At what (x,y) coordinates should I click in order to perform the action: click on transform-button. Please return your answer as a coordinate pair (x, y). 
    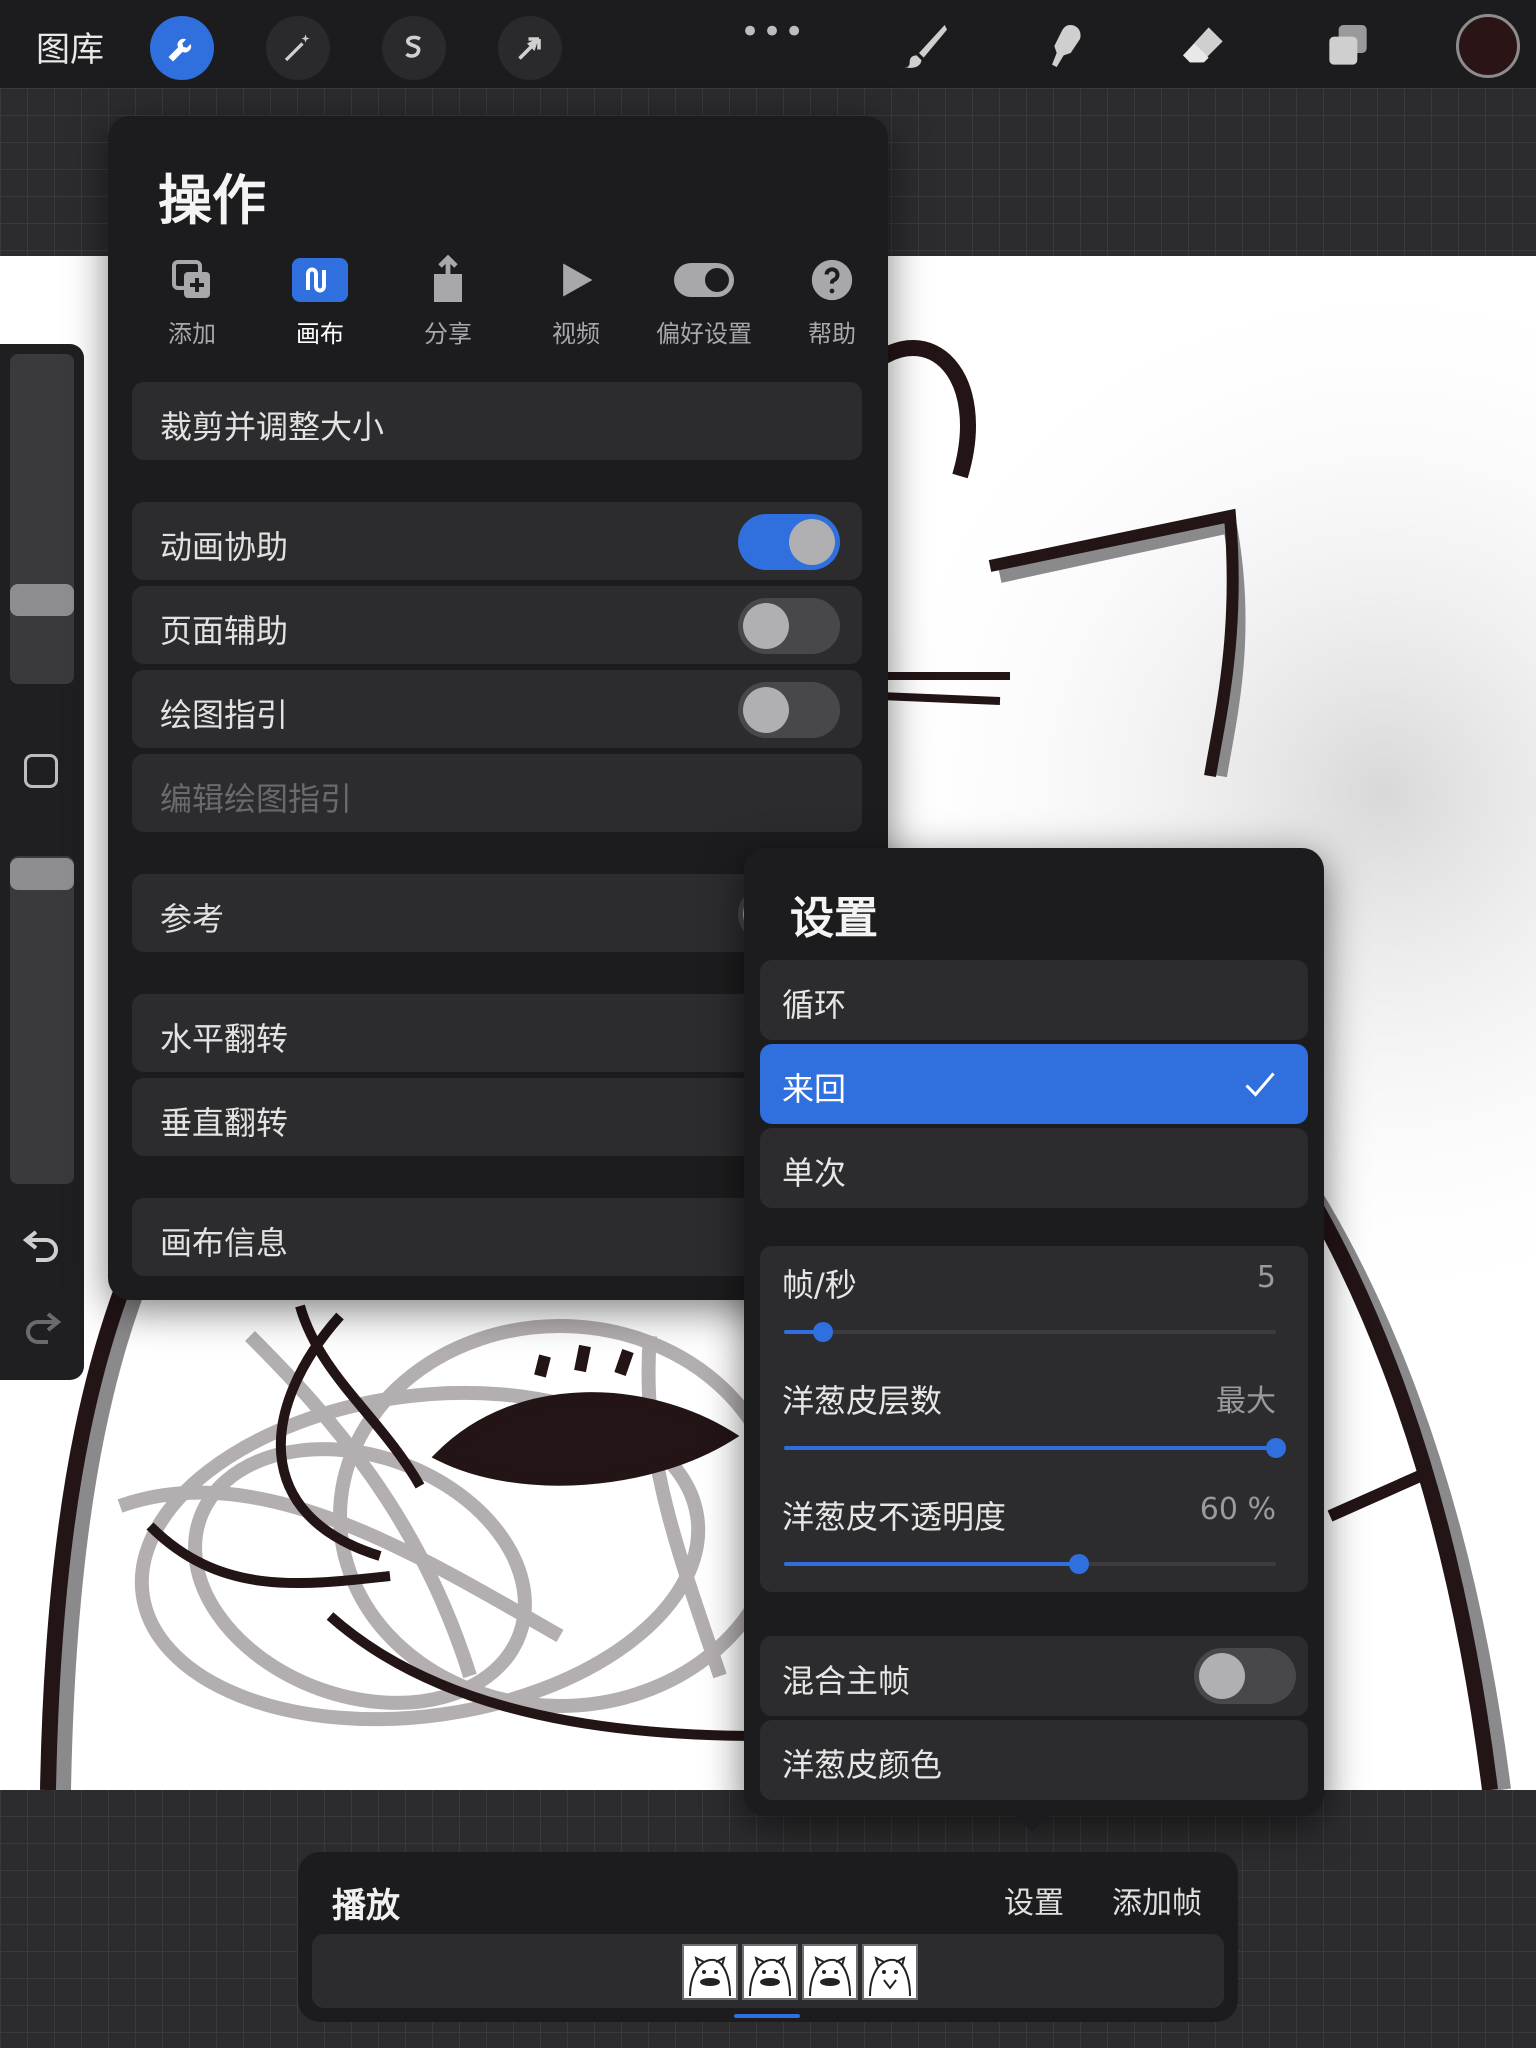
    Looking at the image, I should click on (530, 48).